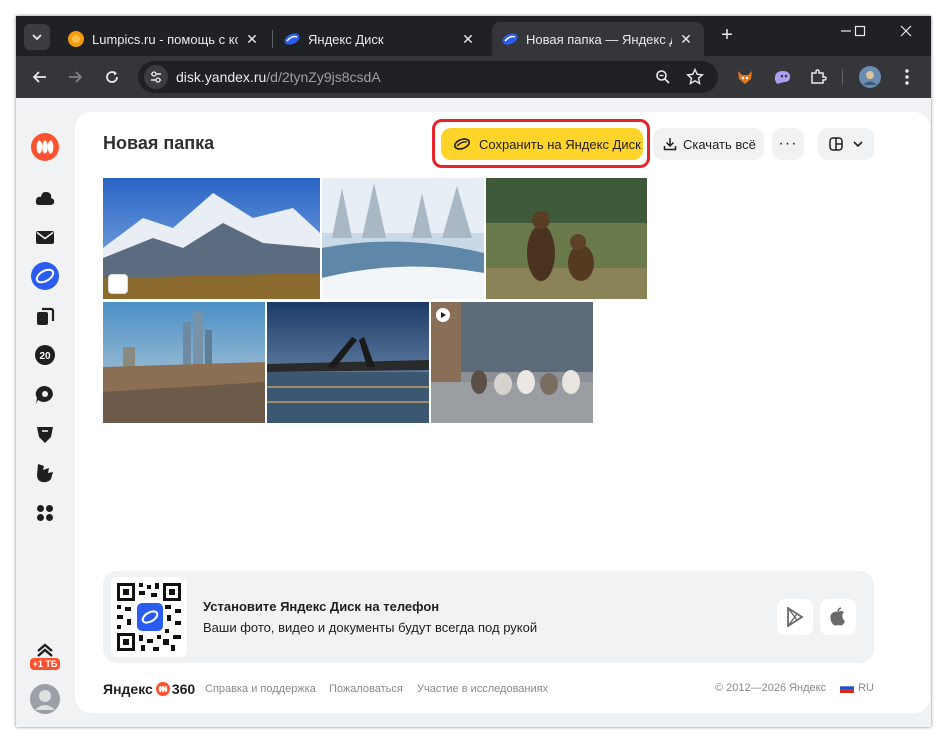 This screenshot has width=947, height=743. I want to click on download-icon, so click(670, 144).